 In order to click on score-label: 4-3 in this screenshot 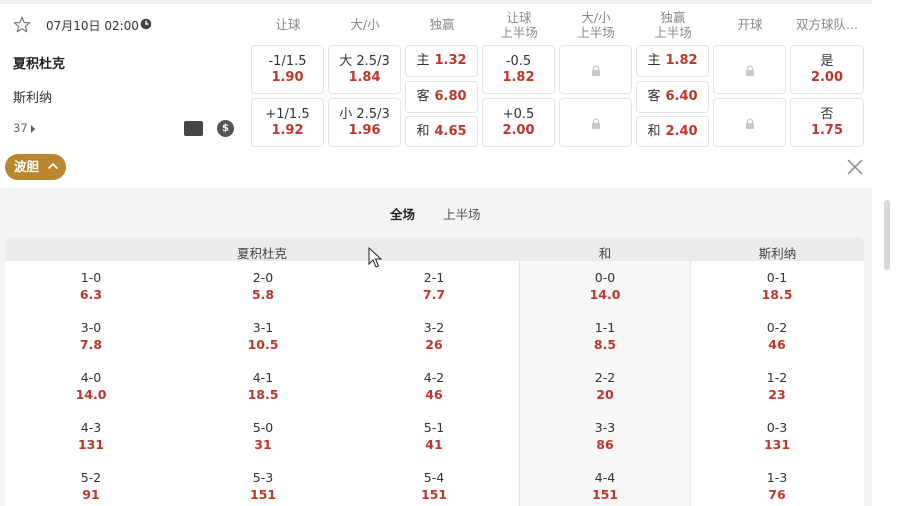, I will do `click(91, 427)`.